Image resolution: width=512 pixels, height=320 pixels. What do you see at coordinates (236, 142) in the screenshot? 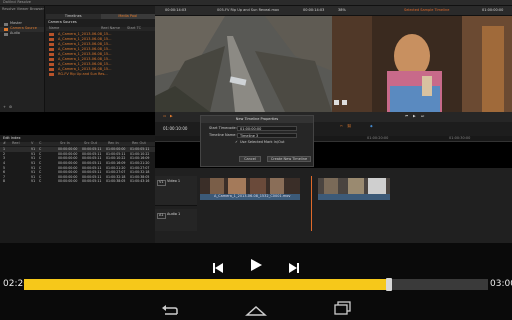
I see `use-mark-checkbox: ✓` at bounding box center [236, 142].